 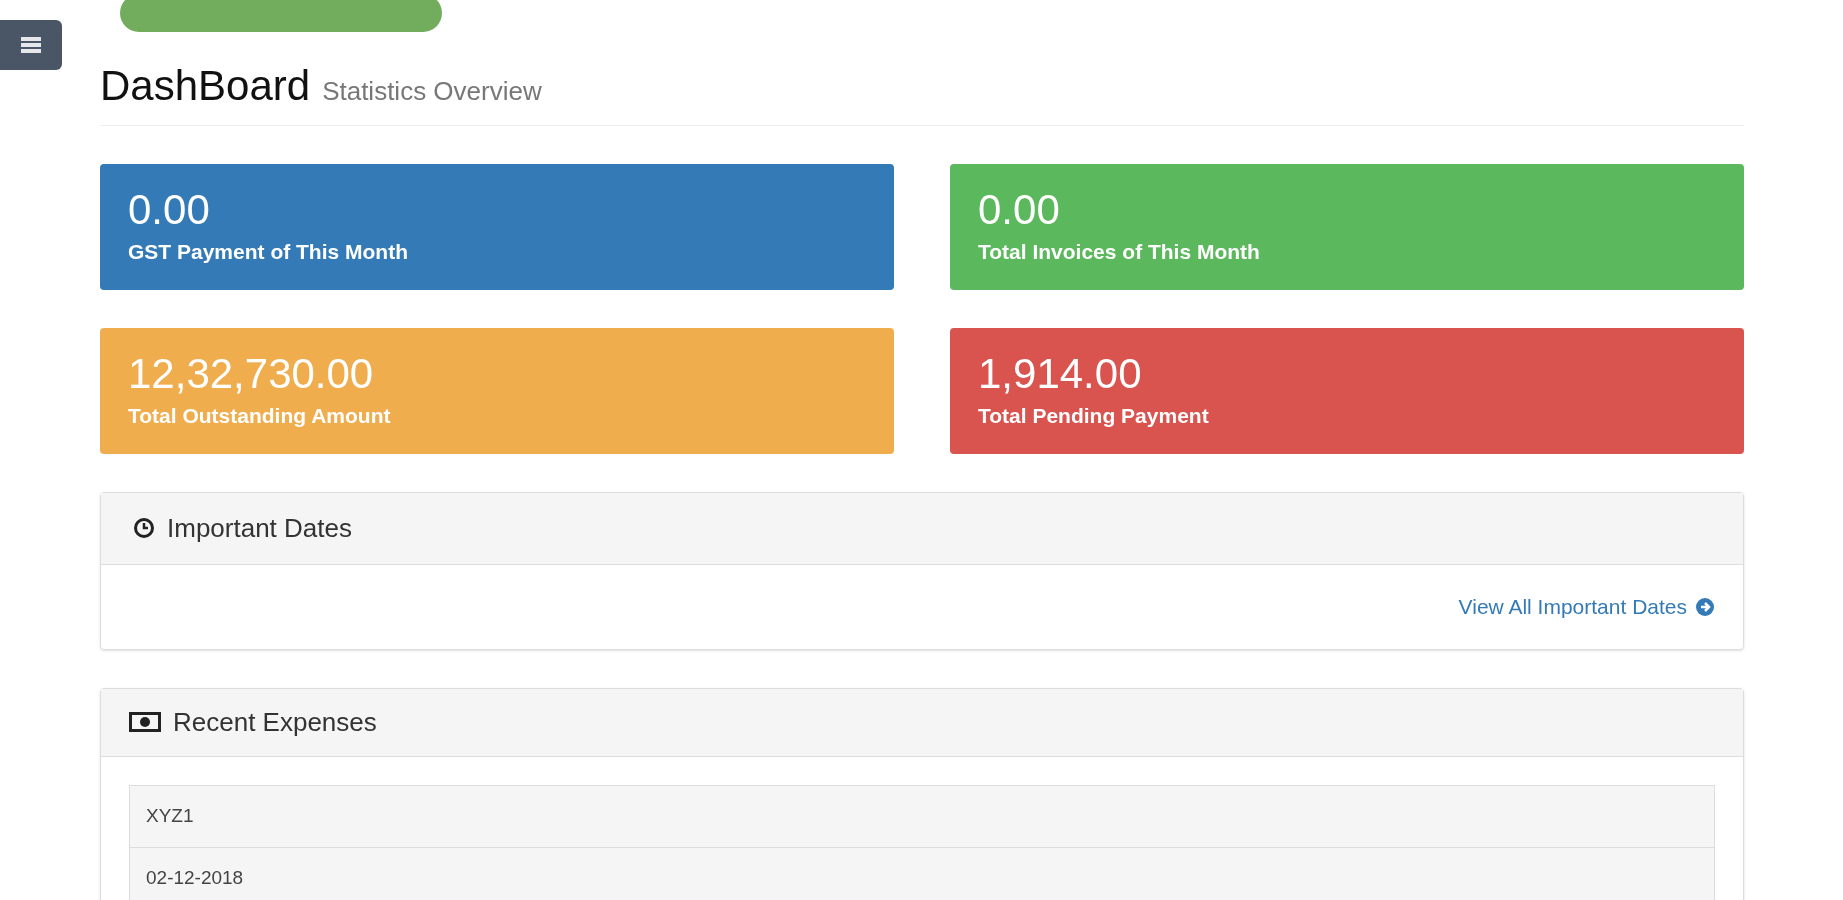 I want to click on table-cell: XYZ1, so click(x=922, y=816).